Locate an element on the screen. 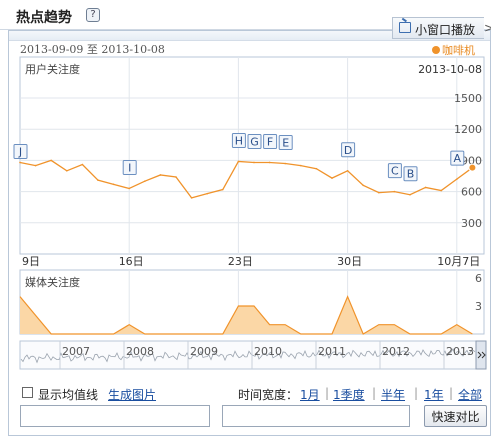  y-tick-label: 1500 is located at coordinates (468, 98).